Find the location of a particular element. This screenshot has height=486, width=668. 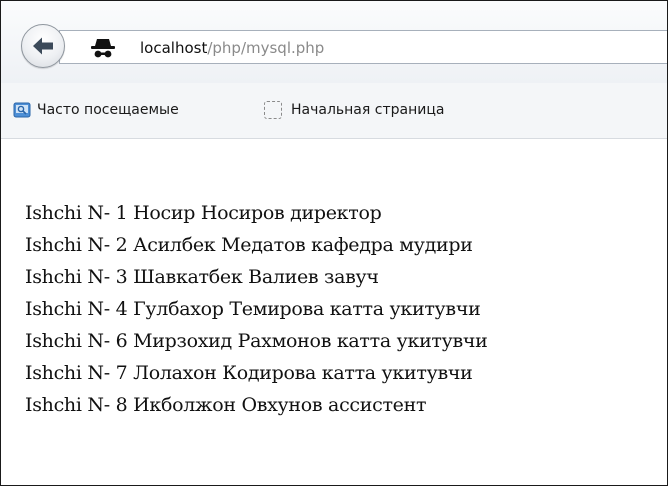

worker-row: Ishchi N- 1 Носир Носиров директор is located at coordinates (256, 213).